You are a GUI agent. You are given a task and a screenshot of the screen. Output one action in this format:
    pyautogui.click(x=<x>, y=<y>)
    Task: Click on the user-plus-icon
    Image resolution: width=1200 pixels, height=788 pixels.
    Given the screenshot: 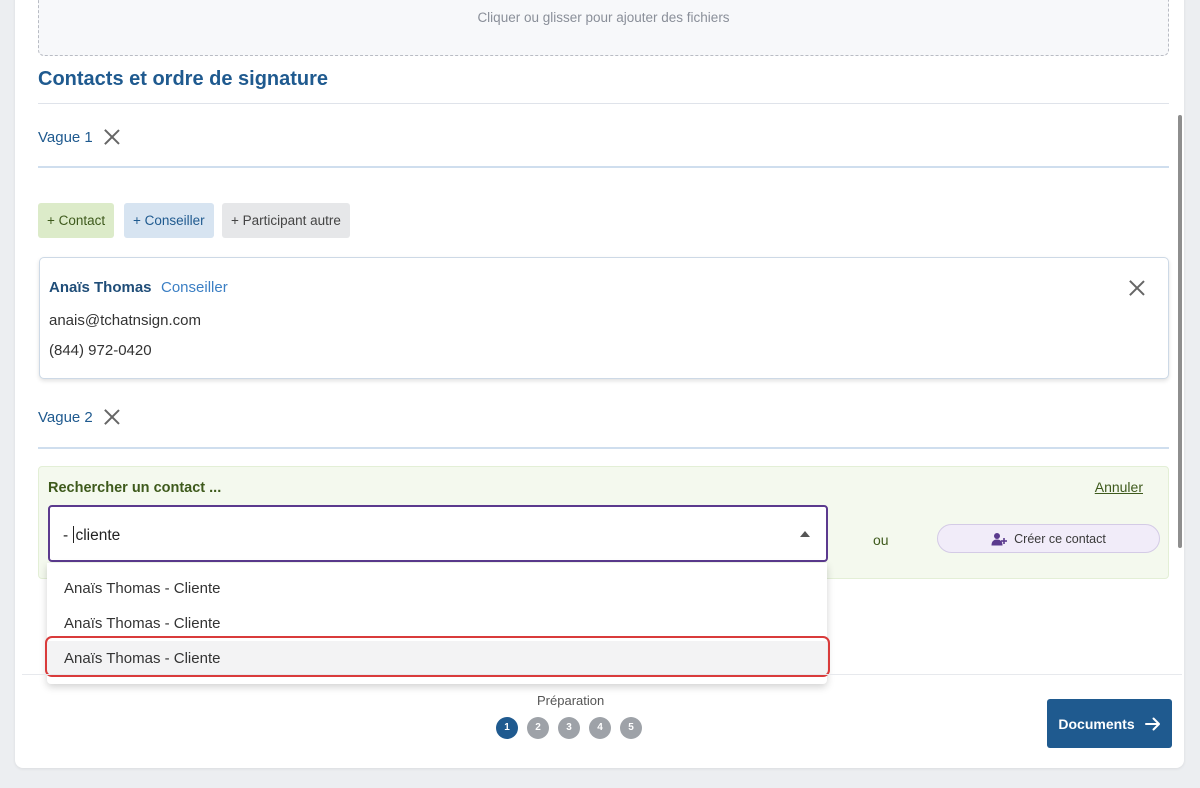 What is the action you would take?
    pyautogui.click(x=999, y=538)
    